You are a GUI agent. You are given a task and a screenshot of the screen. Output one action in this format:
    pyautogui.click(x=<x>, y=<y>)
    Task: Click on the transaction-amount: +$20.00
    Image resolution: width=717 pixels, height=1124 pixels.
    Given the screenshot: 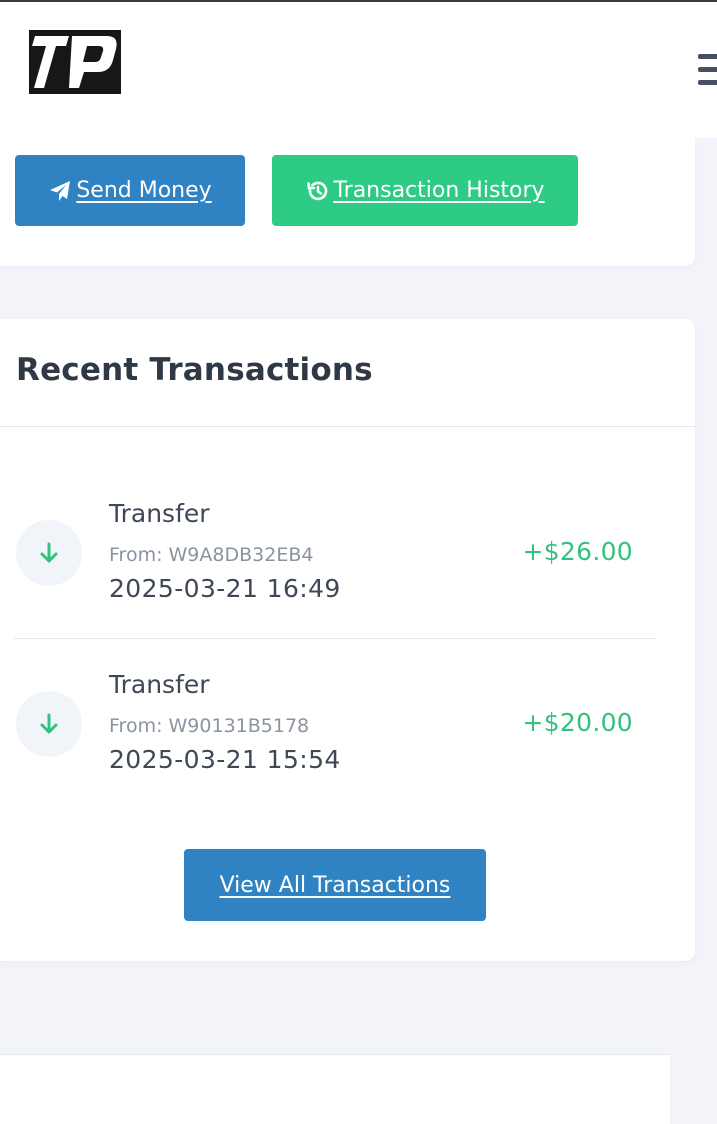 What is the action you would take?
    pyautogui.click(x=577, y=722)
    